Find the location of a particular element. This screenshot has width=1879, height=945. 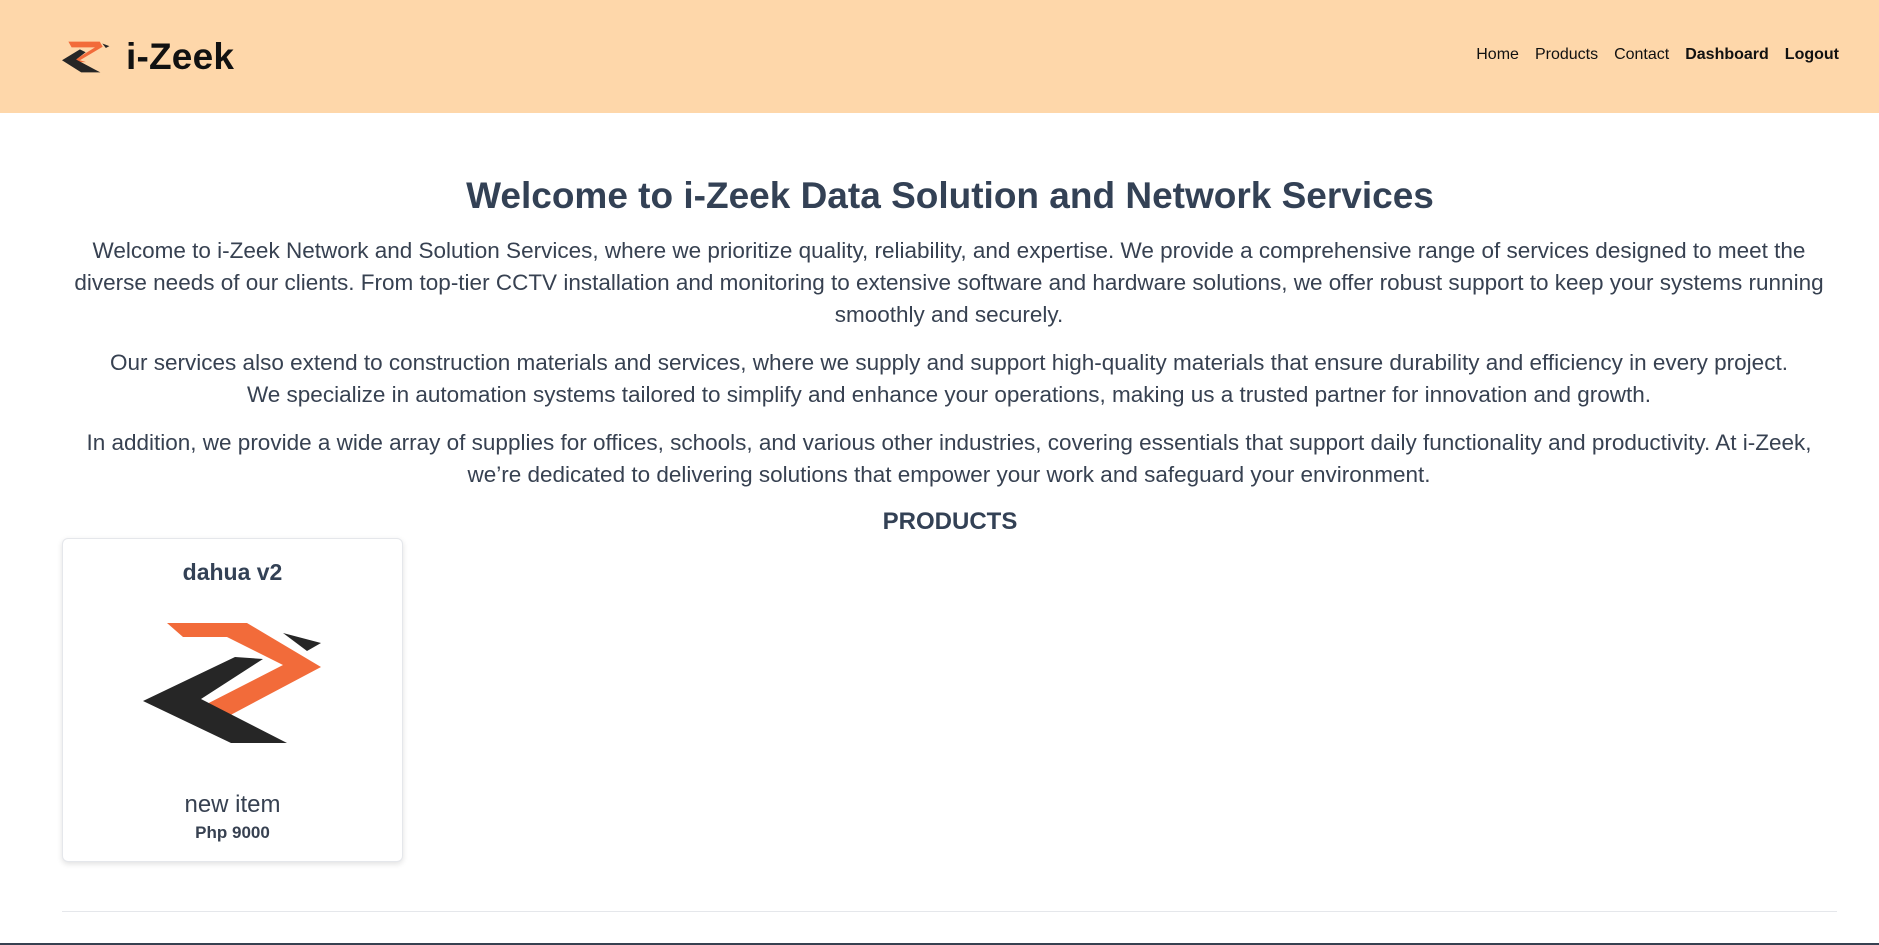

product-price: Php 9000 is located at coordinates (232, 832).